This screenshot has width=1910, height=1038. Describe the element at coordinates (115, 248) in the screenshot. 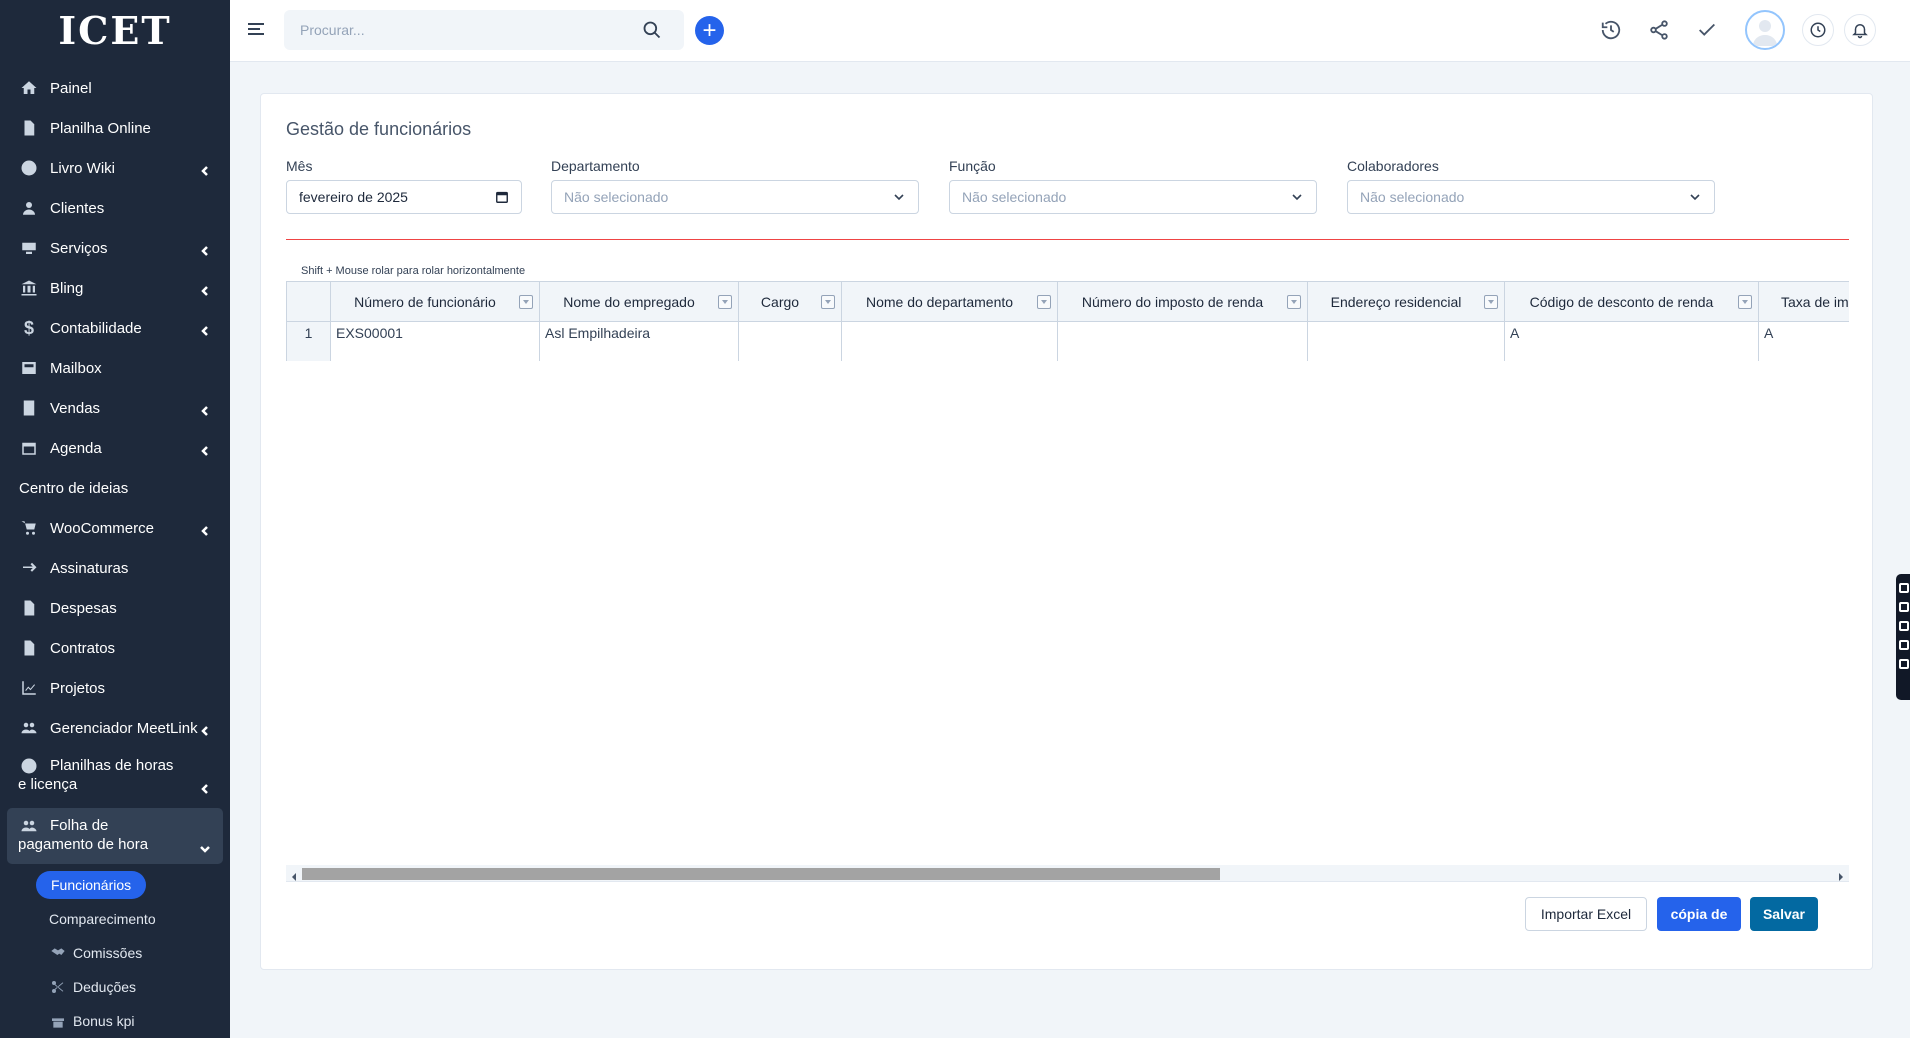

I see `sidebar-item-servicos: Serviços` at that location.